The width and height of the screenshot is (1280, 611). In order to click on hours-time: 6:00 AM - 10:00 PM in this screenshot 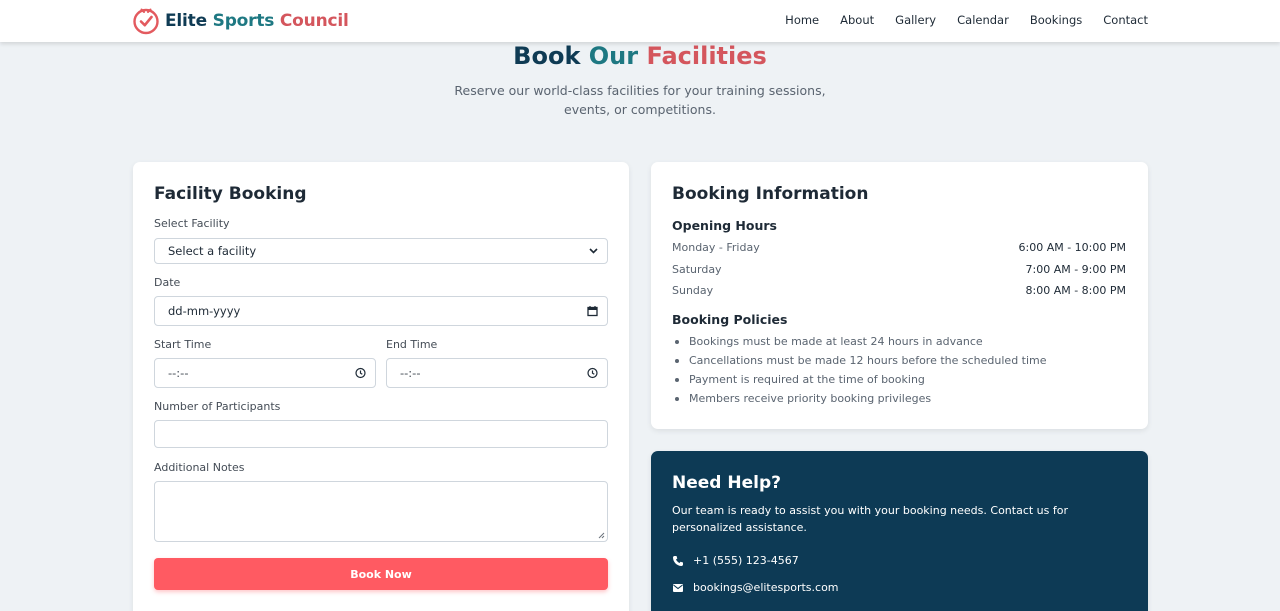, I will do `click(1072, 247)`.